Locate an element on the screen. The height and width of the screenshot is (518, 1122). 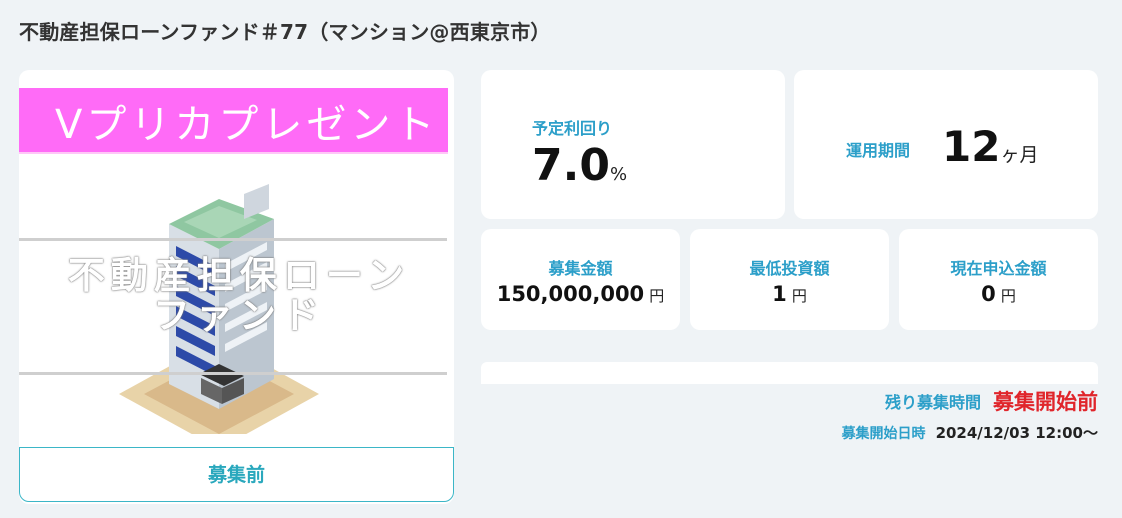
current-applied-unit: 円 is located at coordinates (1008, 296).